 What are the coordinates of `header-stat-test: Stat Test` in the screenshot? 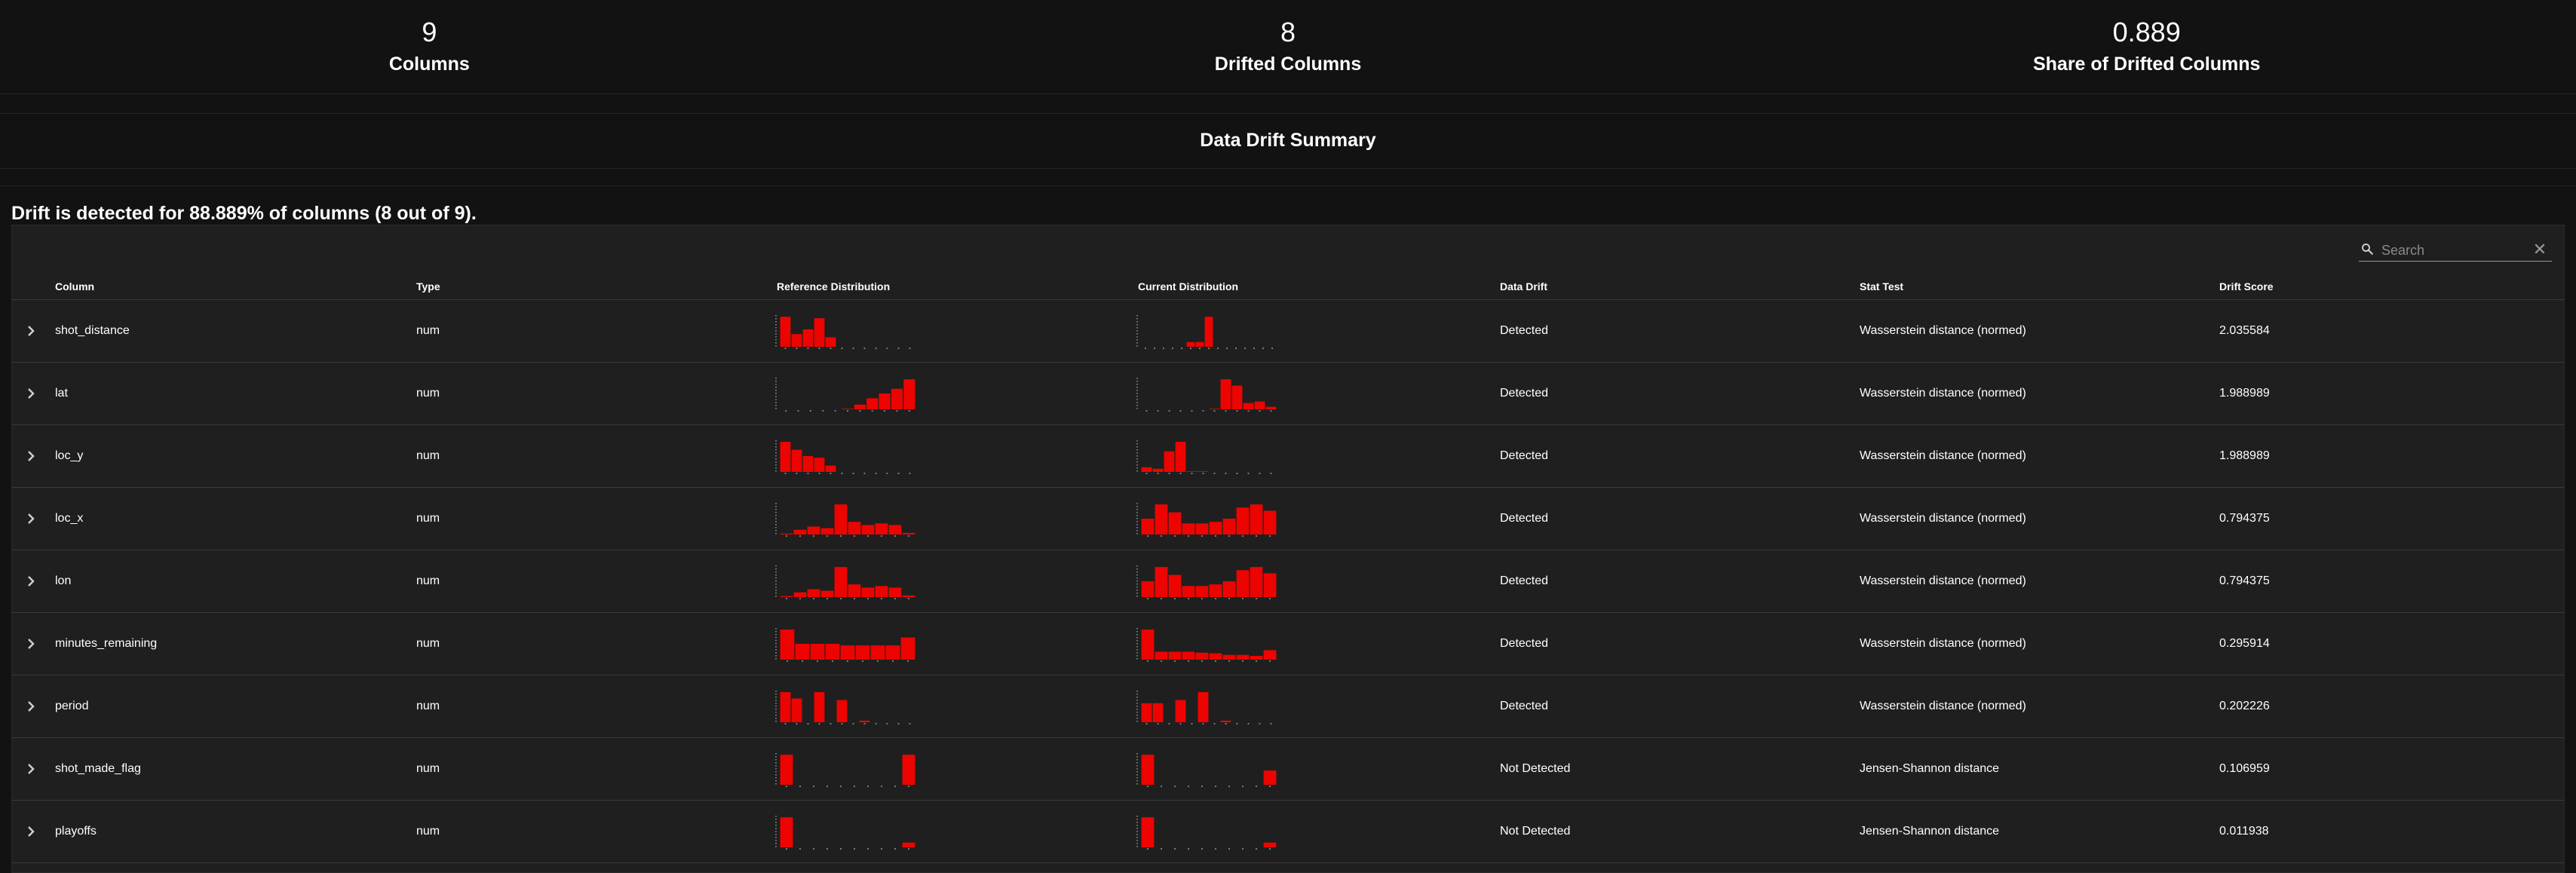 It's located at (1881, 288).